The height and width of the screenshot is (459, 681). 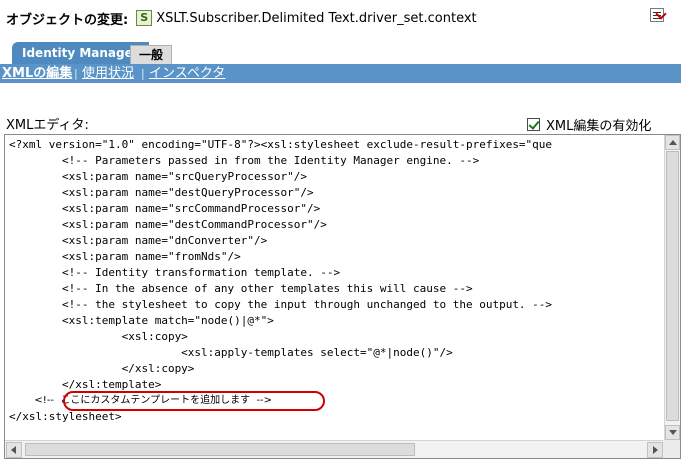 I want to click on code-line: <xsl:template match="node()|@*">, so click(x=141, y=320).